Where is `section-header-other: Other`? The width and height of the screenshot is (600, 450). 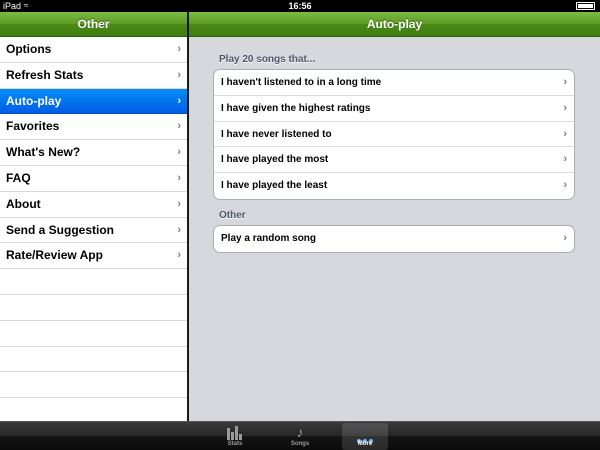 section-header-other: Other is located at coordinates (232, 215).